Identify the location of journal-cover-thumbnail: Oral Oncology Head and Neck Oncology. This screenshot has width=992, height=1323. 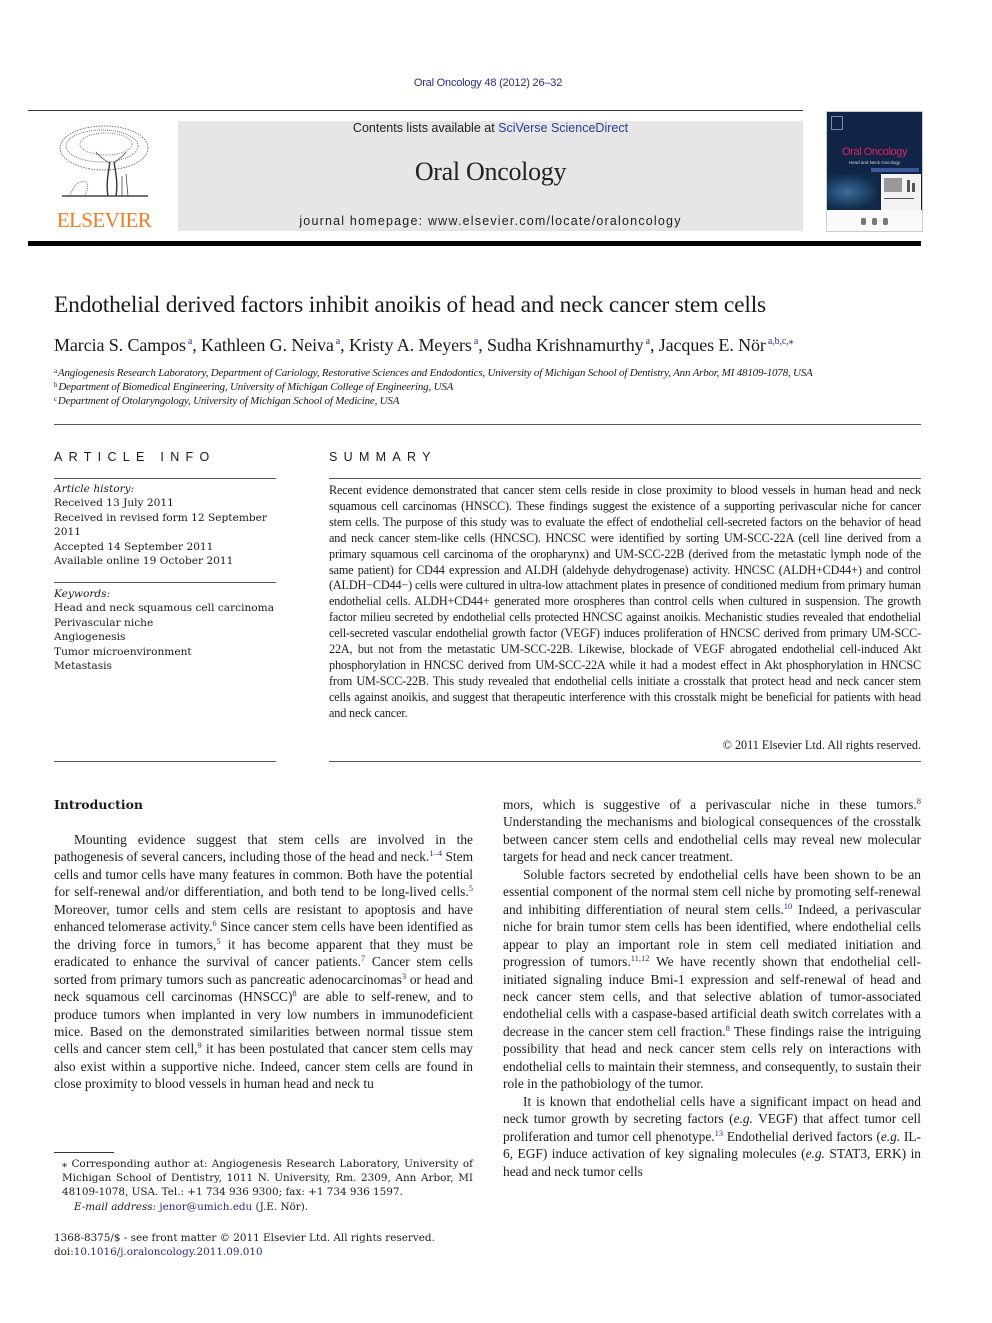
(874, 171).